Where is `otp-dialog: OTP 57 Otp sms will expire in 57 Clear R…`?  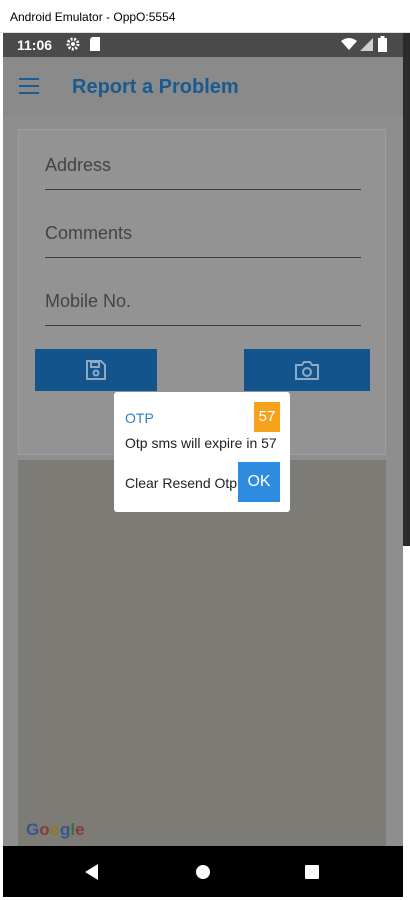
otp-dialog: OTP 57 Otp sms will expire in 57 Clear R… is located at coordinates (202, 452).